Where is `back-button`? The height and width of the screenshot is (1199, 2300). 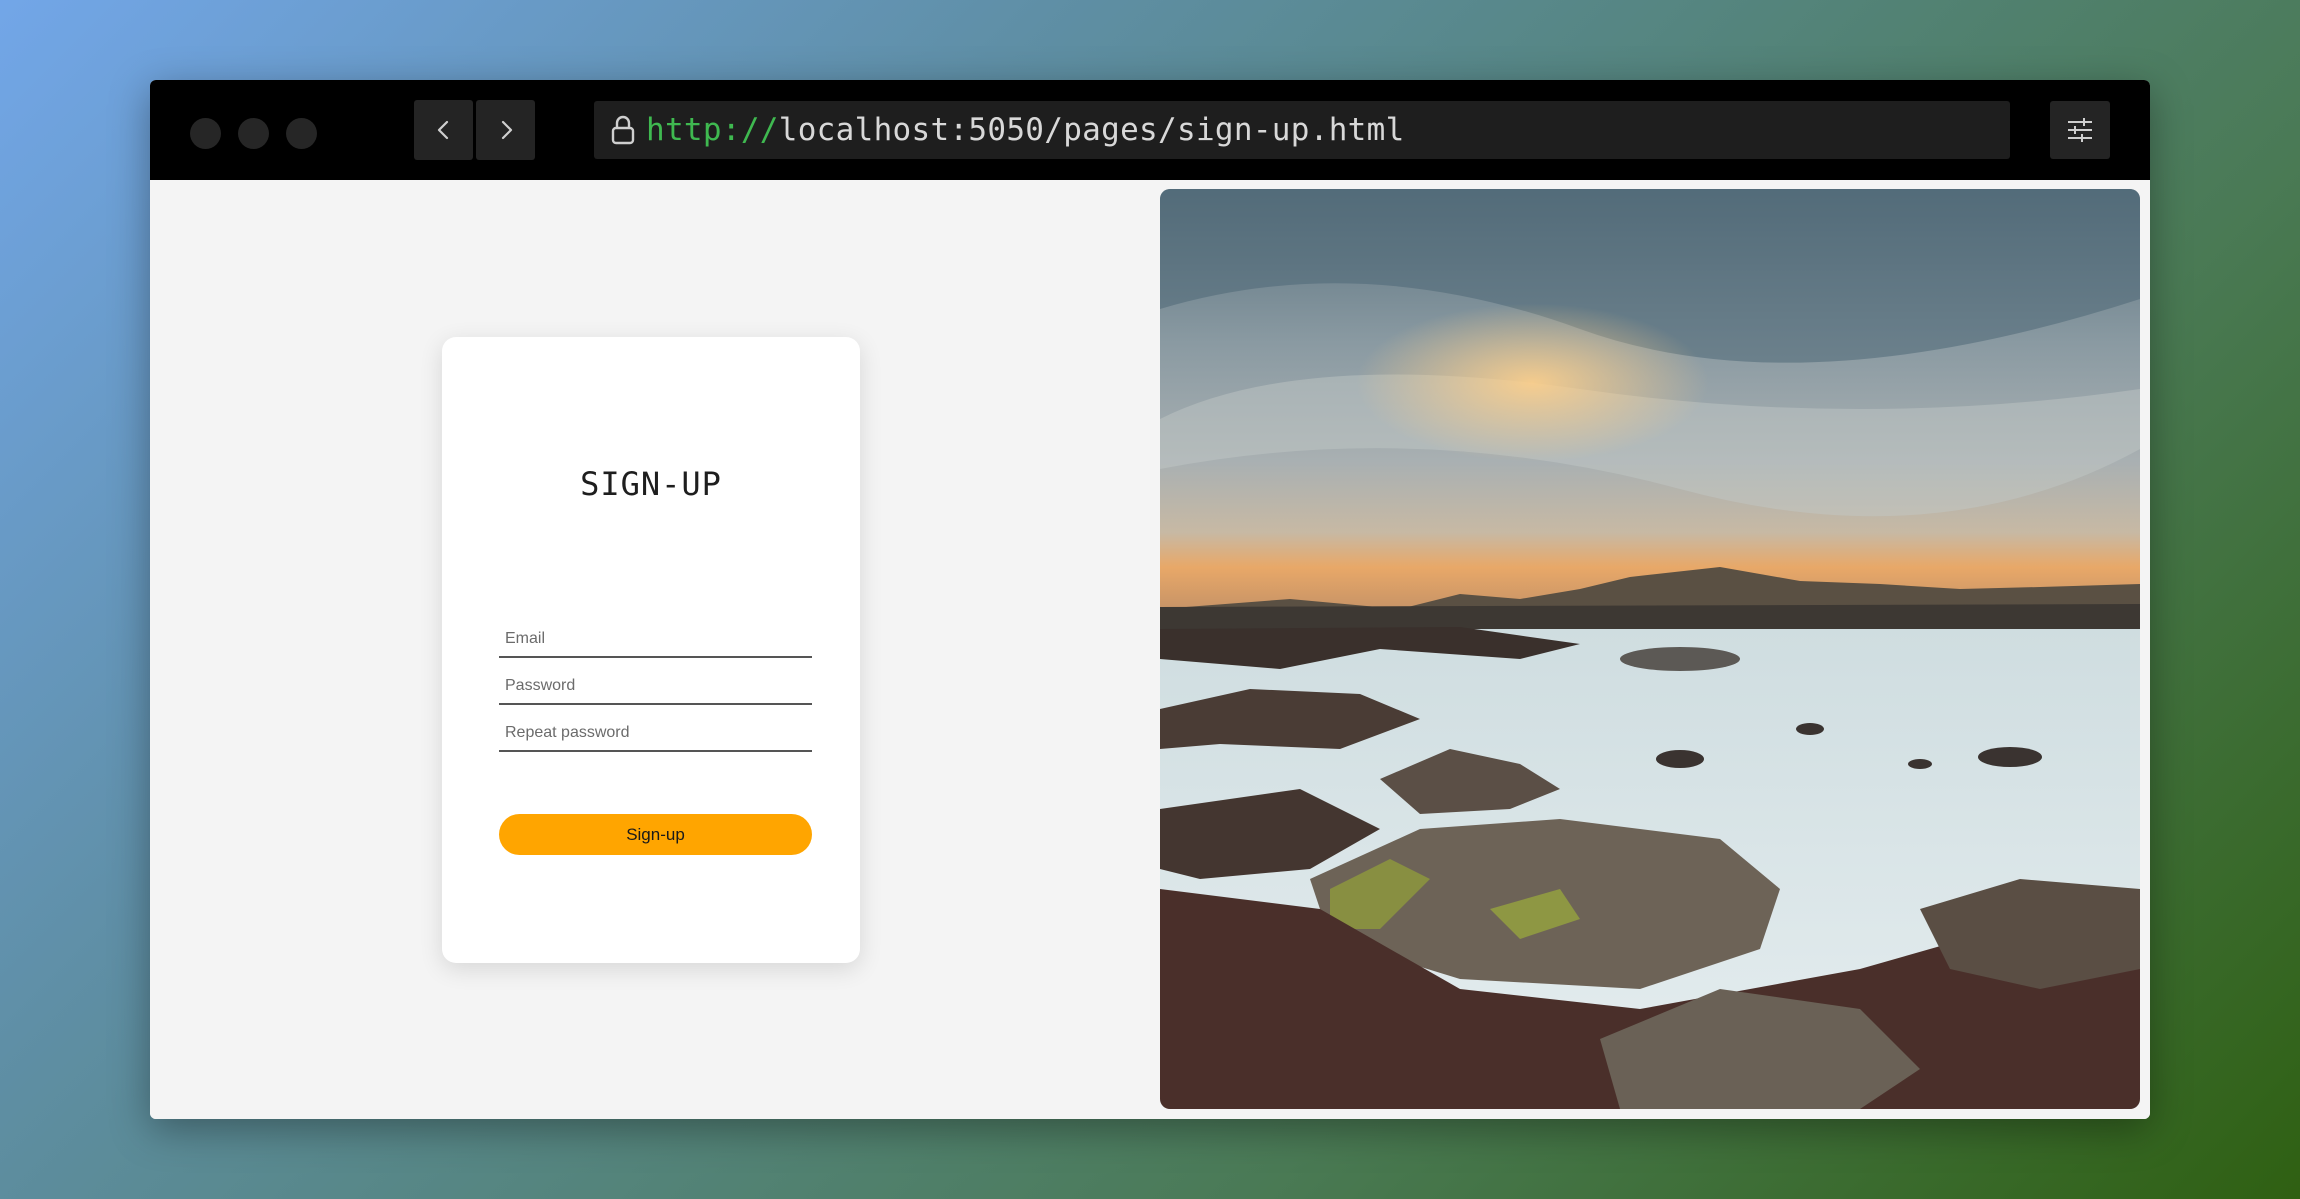 back-button is located at coordinates (443, 130).